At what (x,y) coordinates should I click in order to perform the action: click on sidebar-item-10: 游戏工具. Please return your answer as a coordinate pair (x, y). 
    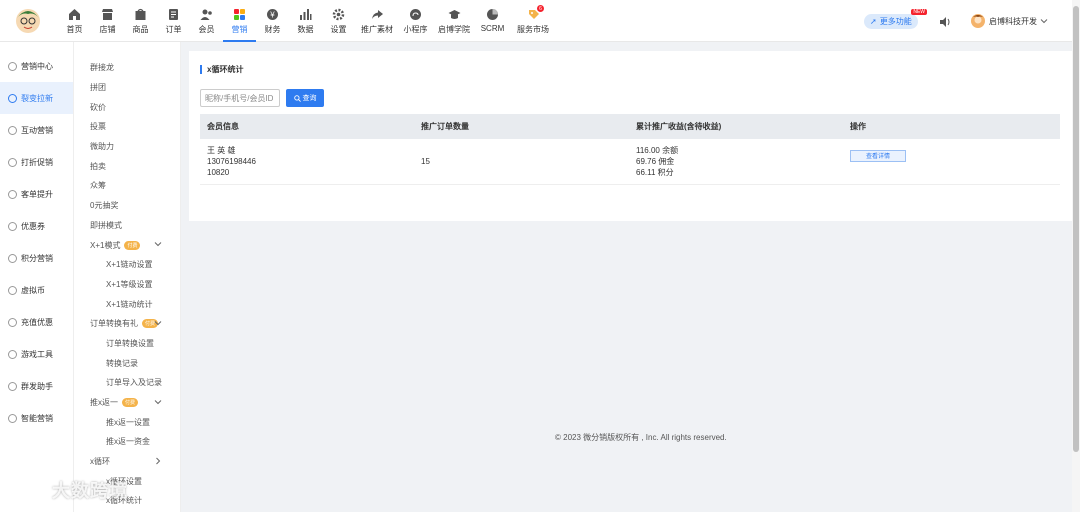
    Looking at the image, I should click on (36, 354).